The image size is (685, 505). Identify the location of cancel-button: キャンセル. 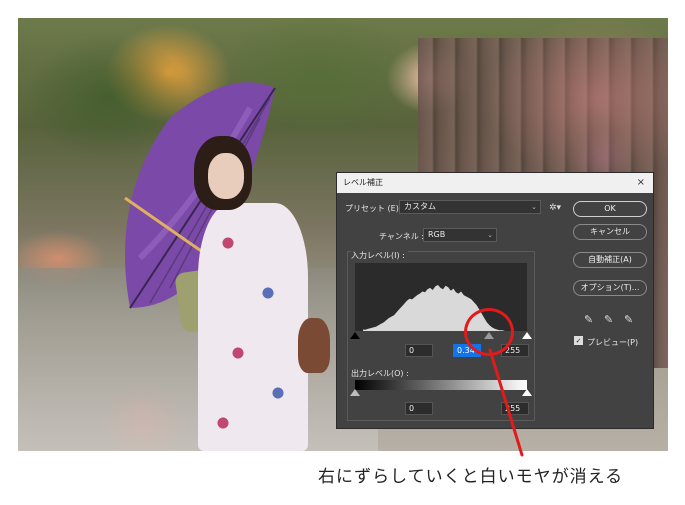
(610, 232).